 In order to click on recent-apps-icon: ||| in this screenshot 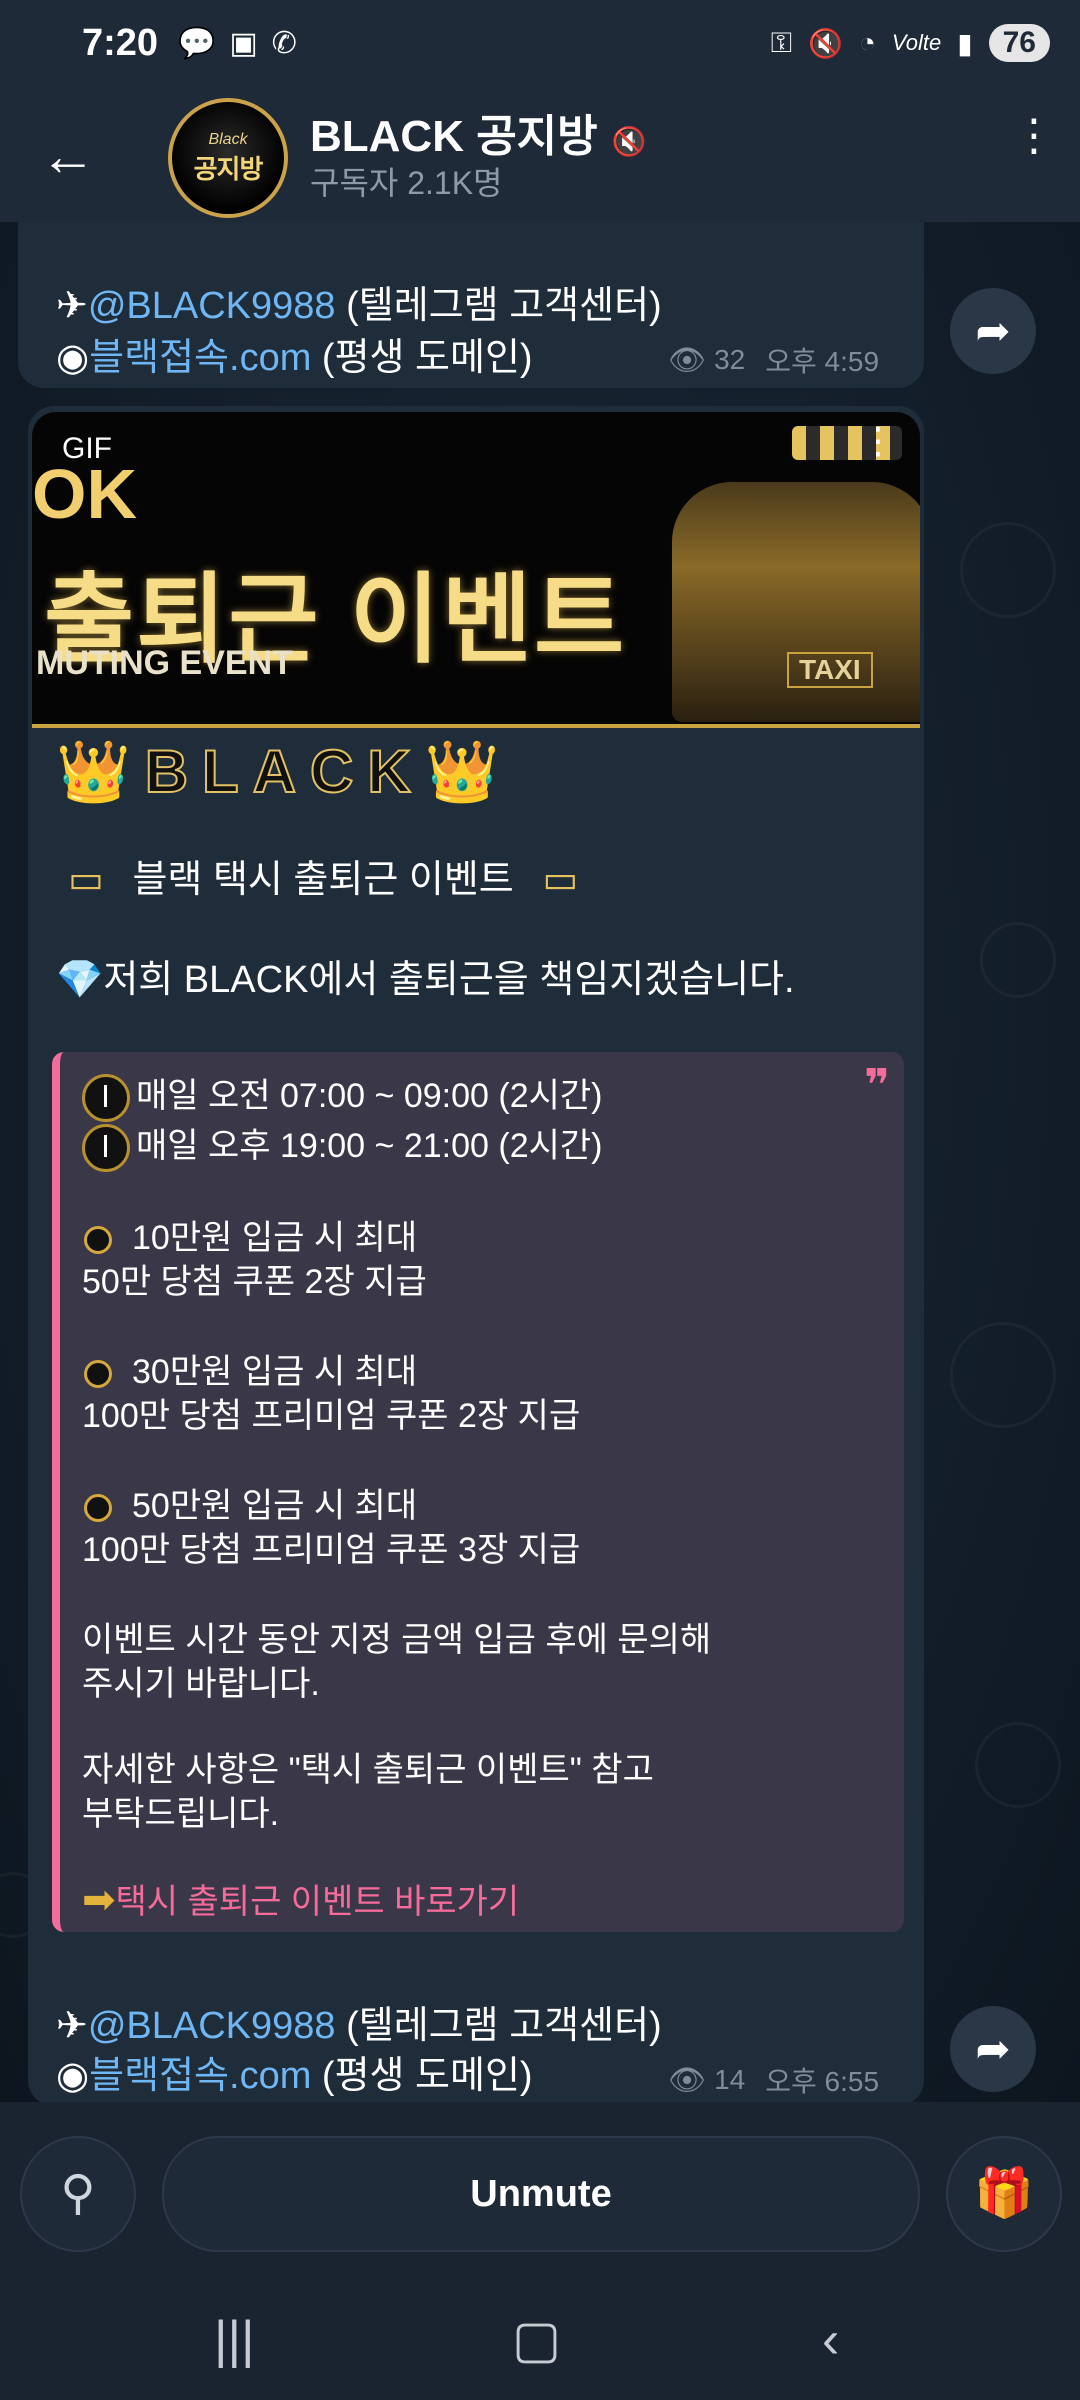, I will do `click(234, 2340)`.